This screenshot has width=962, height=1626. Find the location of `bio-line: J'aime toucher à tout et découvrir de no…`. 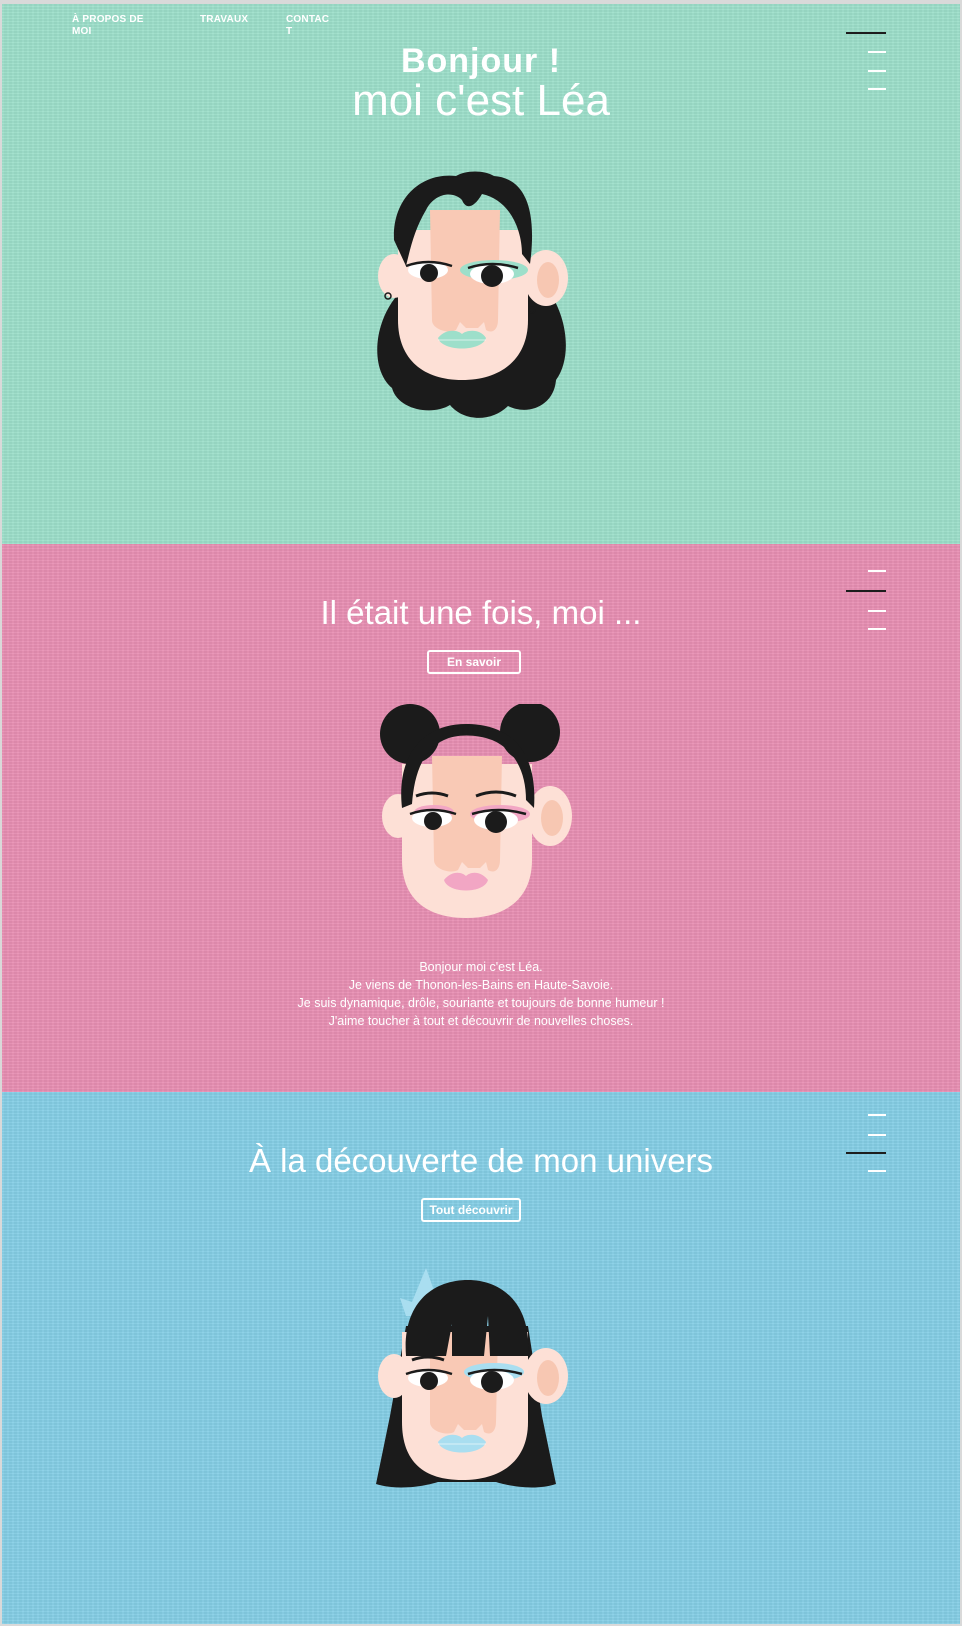

bio-line: J'aime toucher à tout et découvrir de no… is located at coordinates (481, 1021).